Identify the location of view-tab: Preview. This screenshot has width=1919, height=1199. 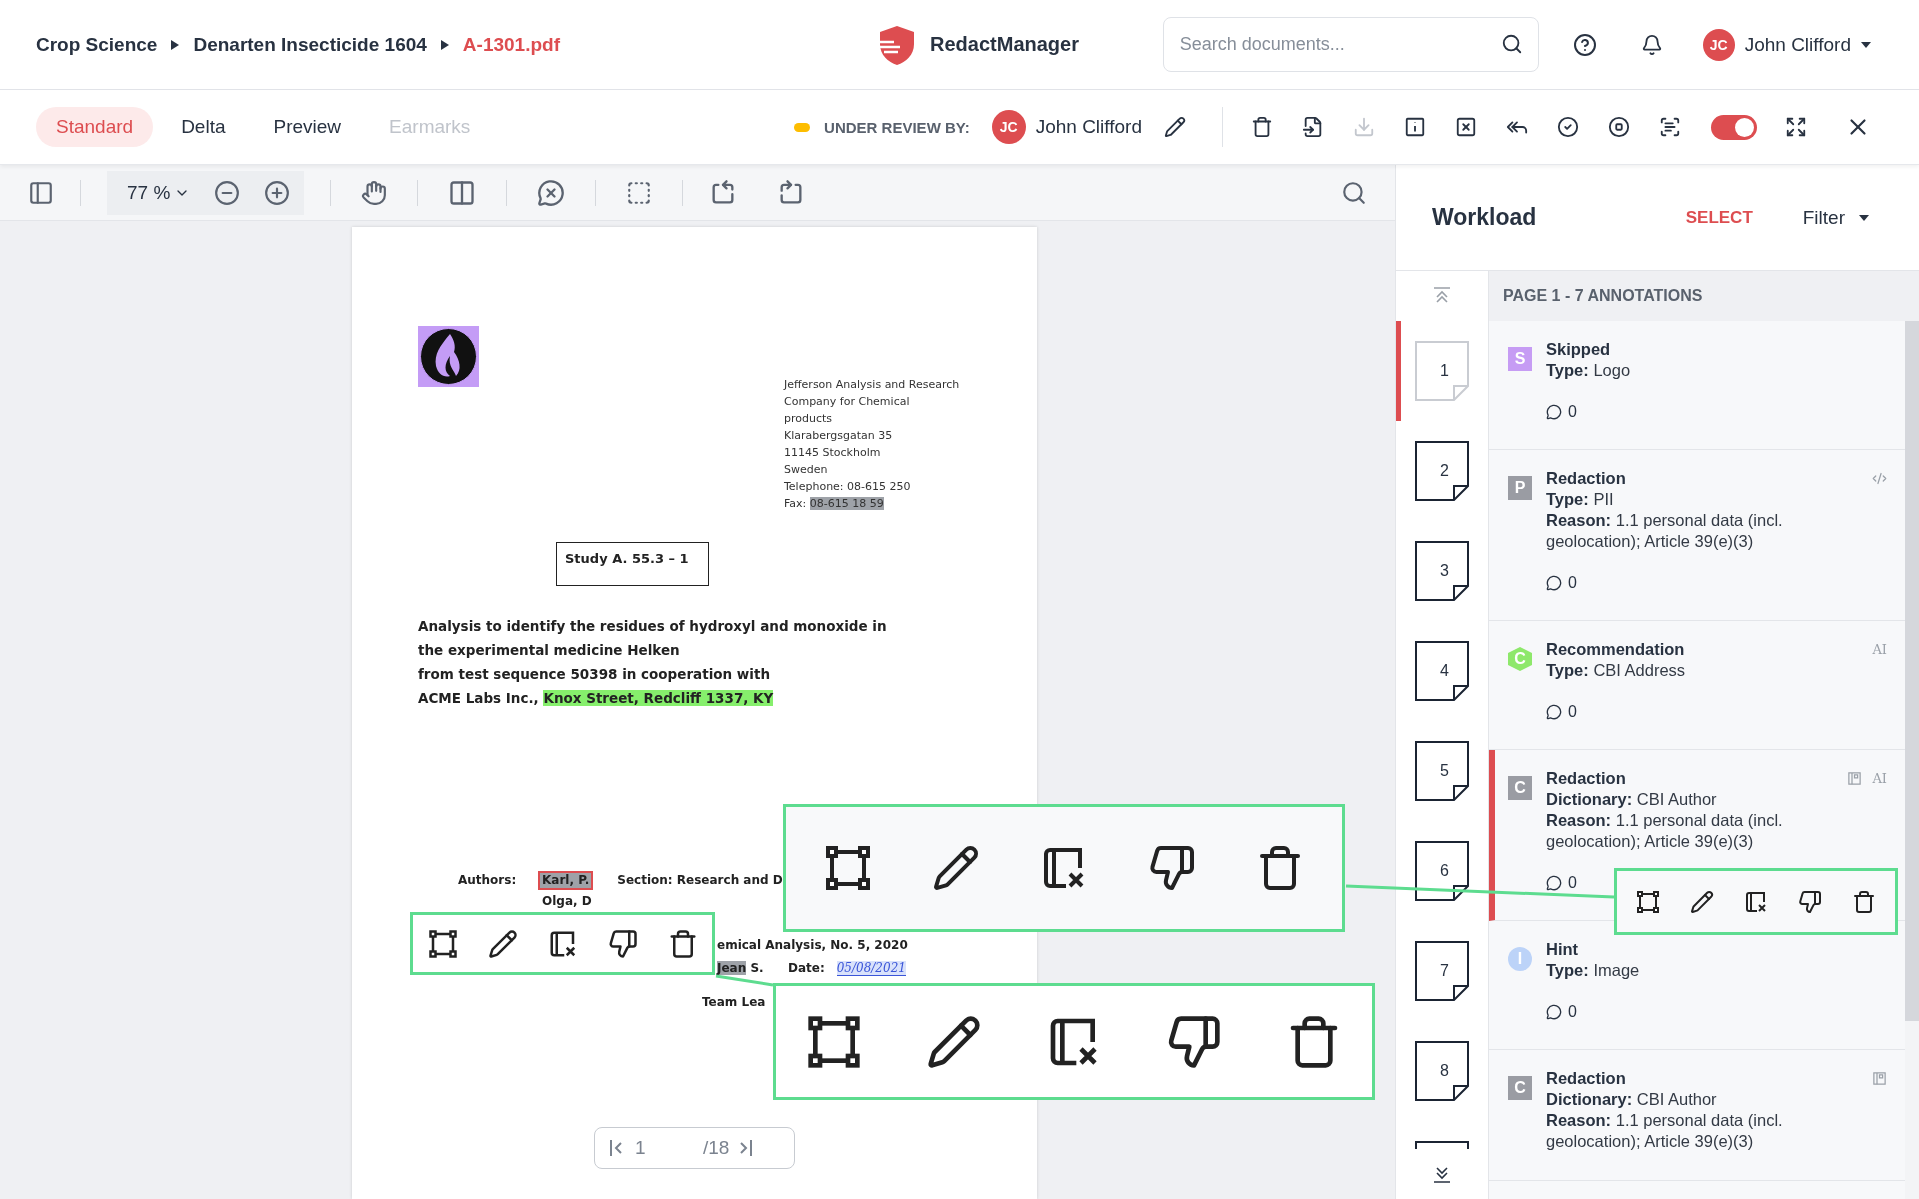
(307, 127).